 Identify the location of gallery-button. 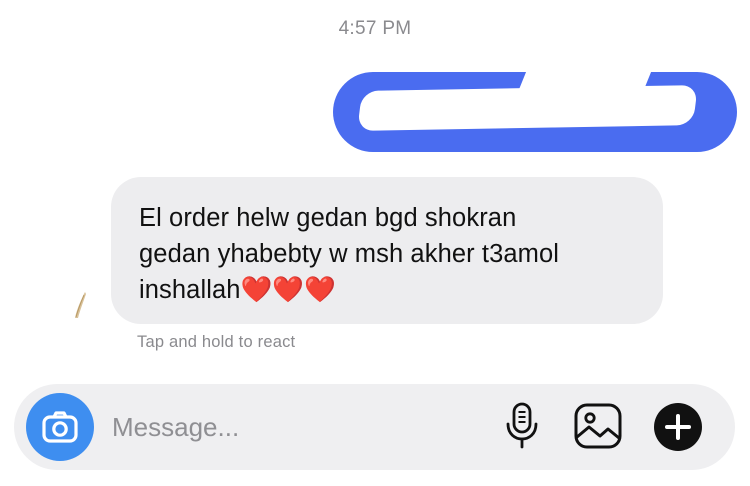
(598, 426).